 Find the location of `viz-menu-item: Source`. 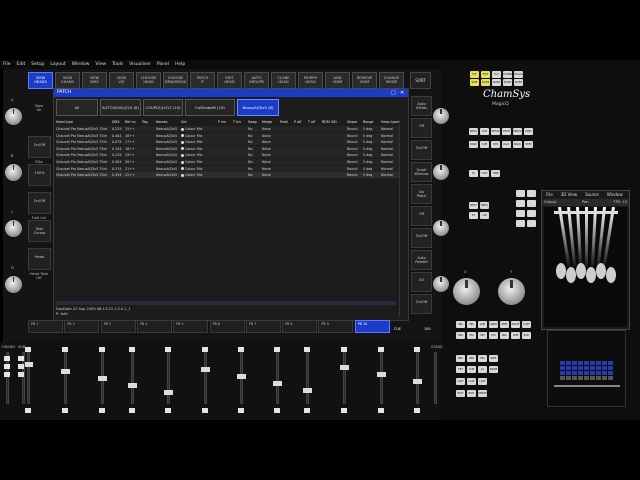

viz-menu-item: Source is located at coordinates (592, 195).